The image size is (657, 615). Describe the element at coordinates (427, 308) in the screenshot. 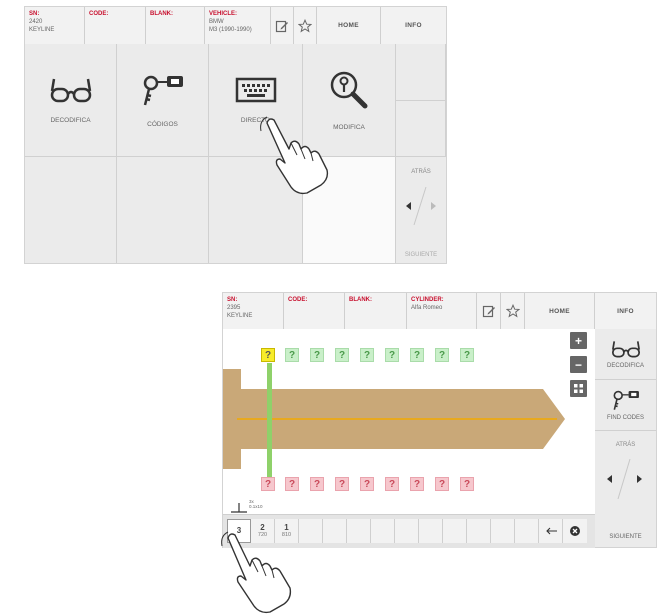

I see `cylinder-value: Alfa Romeo` at that location.